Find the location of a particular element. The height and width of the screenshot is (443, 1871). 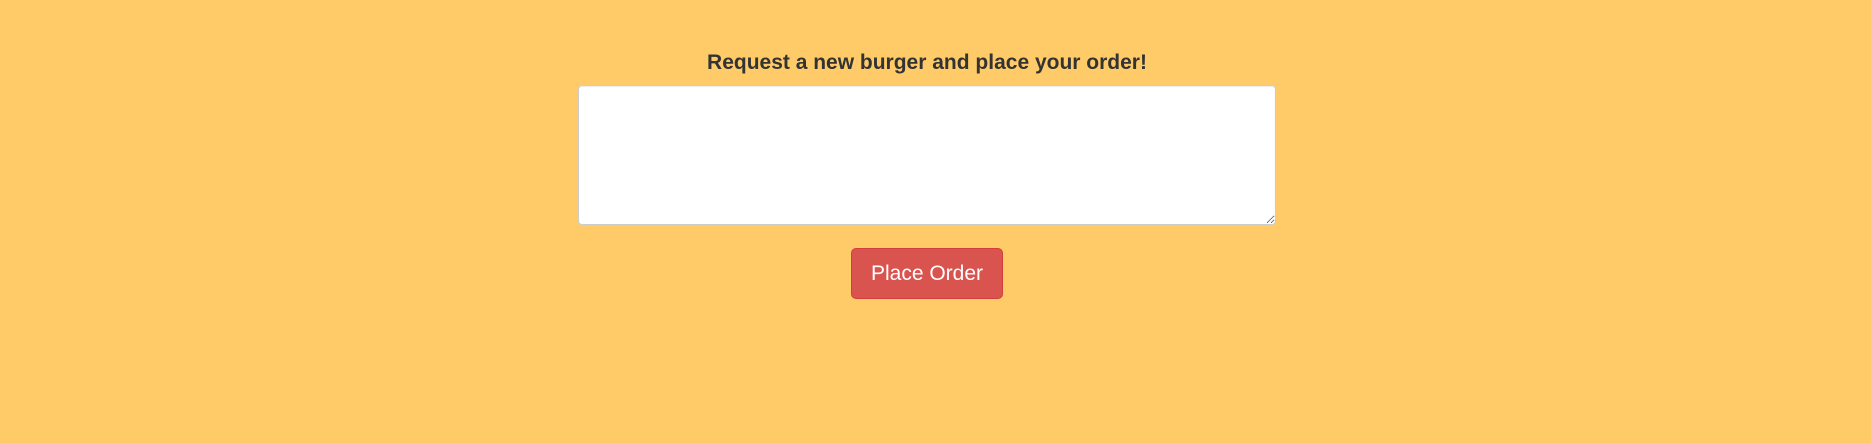

burger-name-textarea is located at coordinates (927, 155).